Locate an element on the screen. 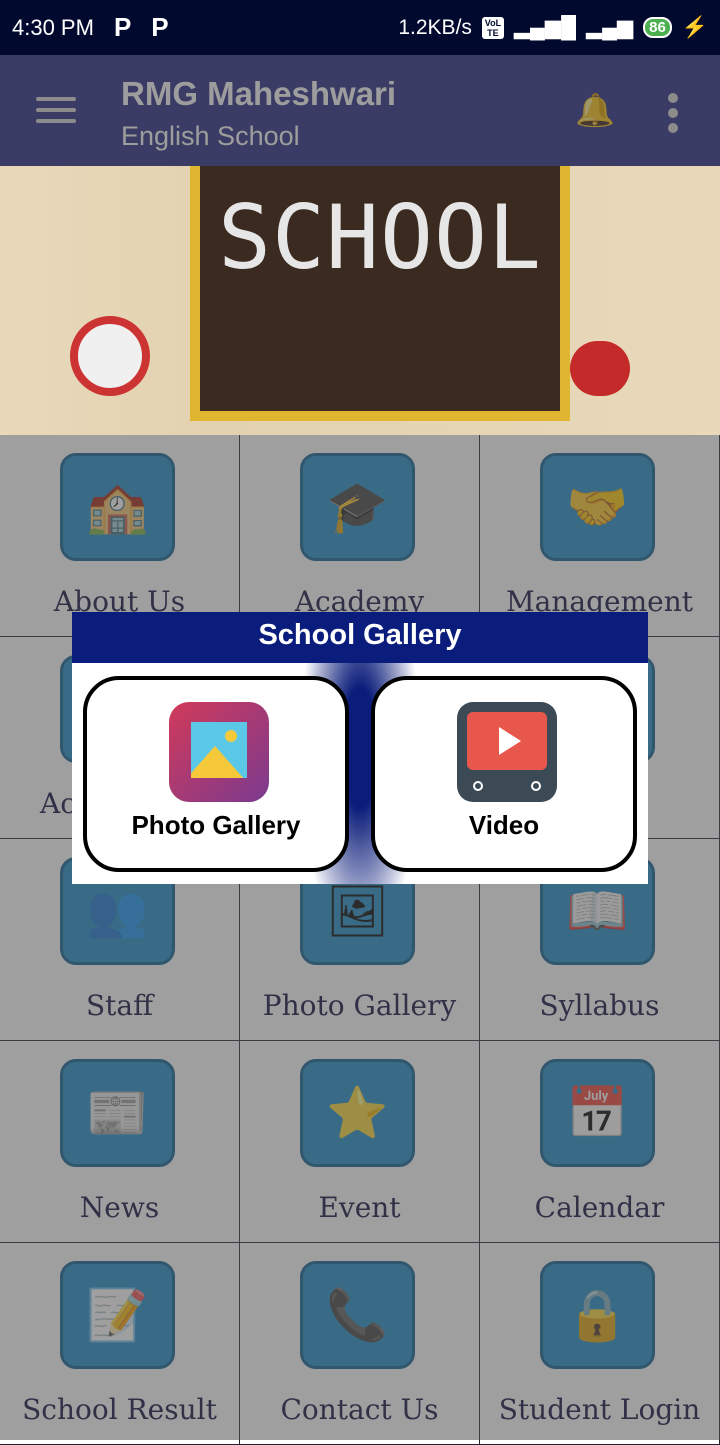  video-icon is located at coordinates (507, 752).